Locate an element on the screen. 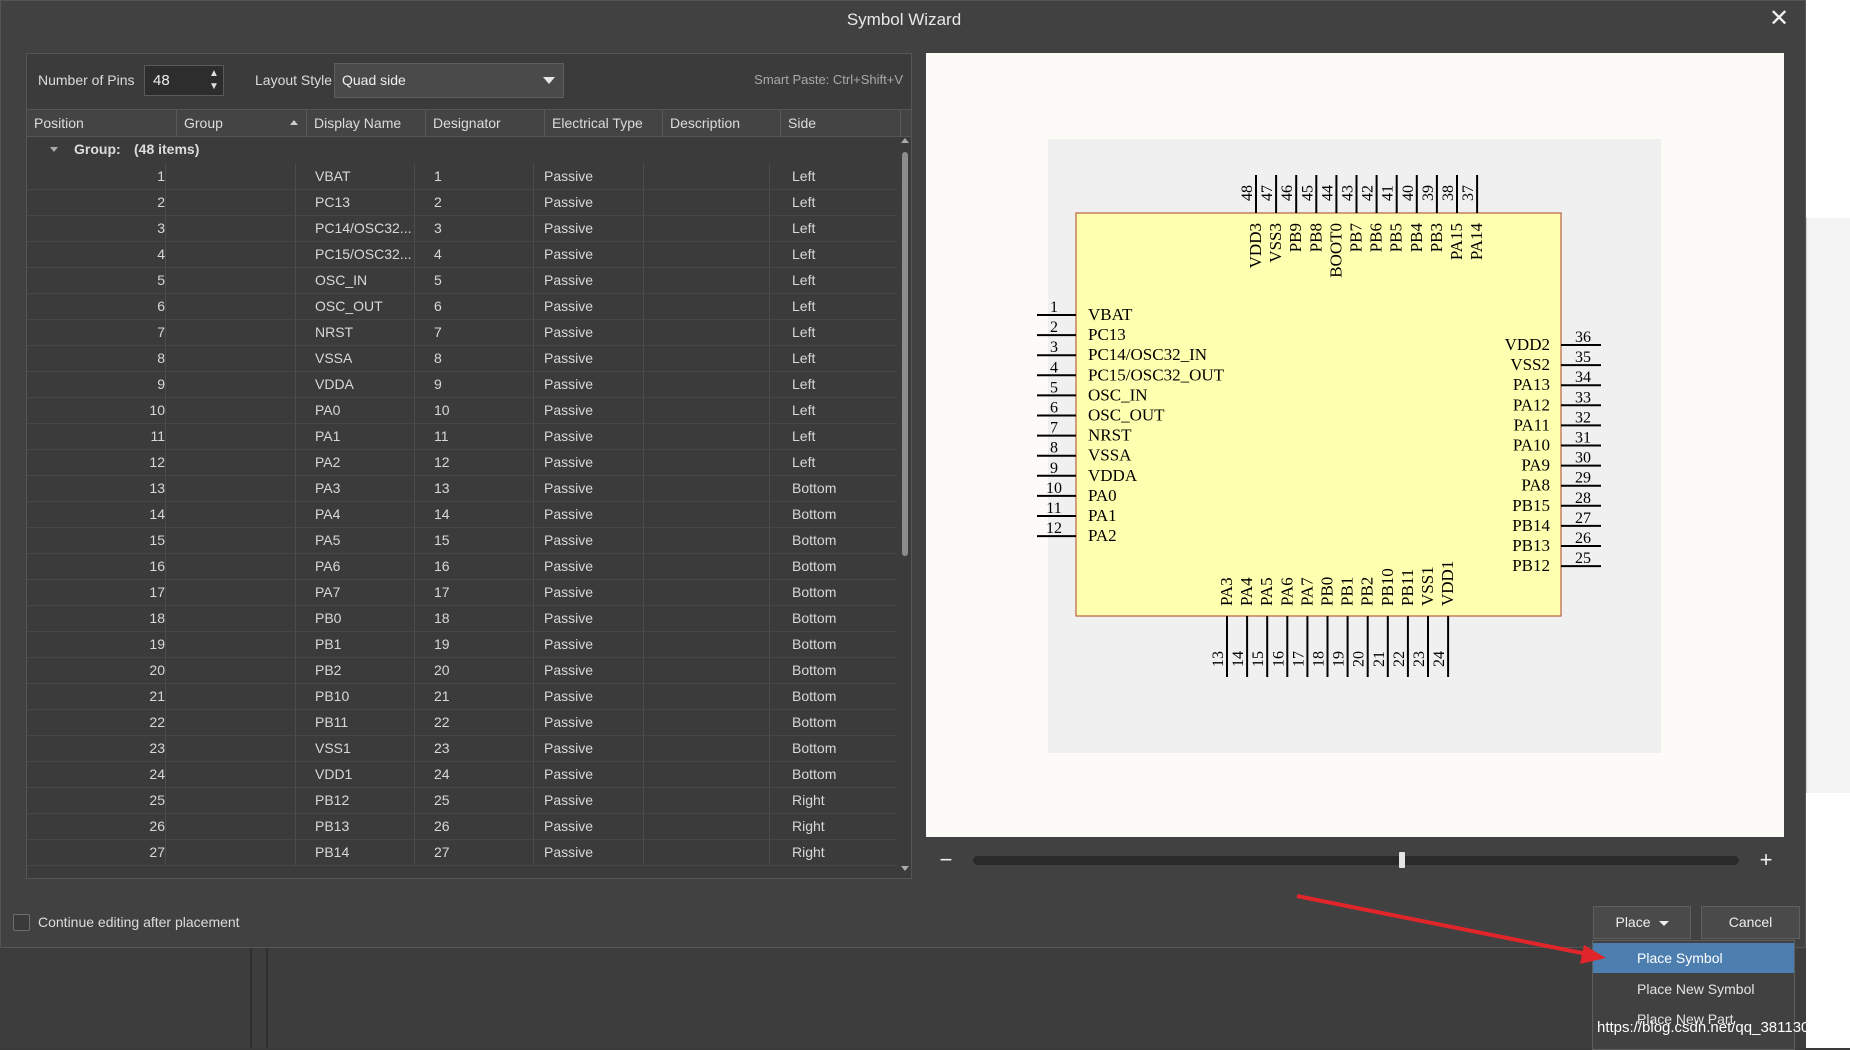  row-position: 2 is located at coordinates (96, 202).